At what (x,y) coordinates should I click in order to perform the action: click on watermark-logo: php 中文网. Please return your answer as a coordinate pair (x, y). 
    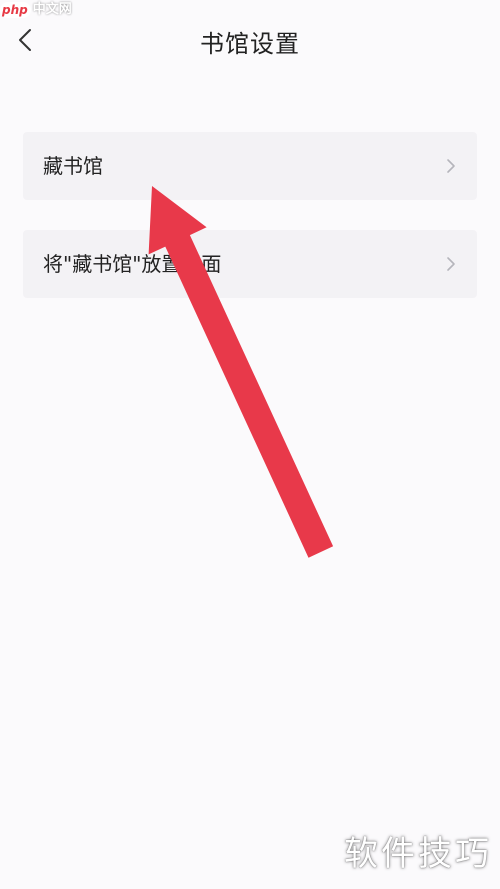
    Looking at the image, I should click on (36, 10).